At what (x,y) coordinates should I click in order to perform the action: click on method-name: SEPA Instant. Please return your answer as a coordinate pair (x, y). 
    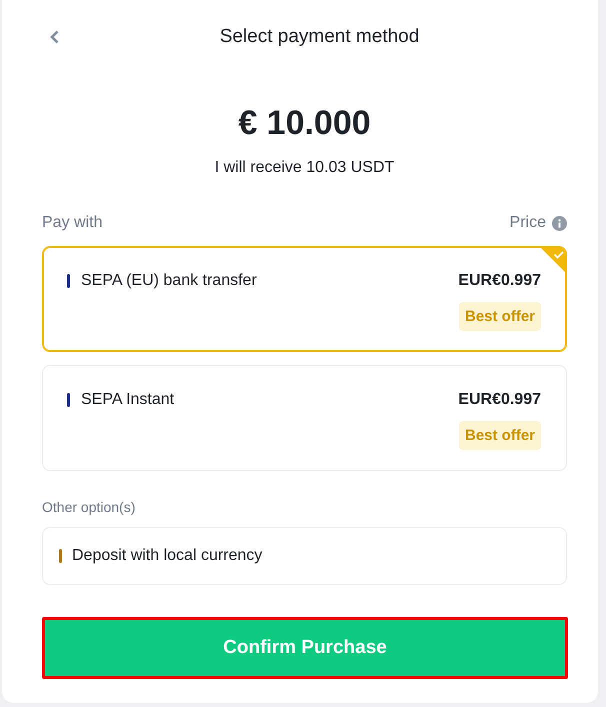
    Looking at the image, I should click on (127, 400).